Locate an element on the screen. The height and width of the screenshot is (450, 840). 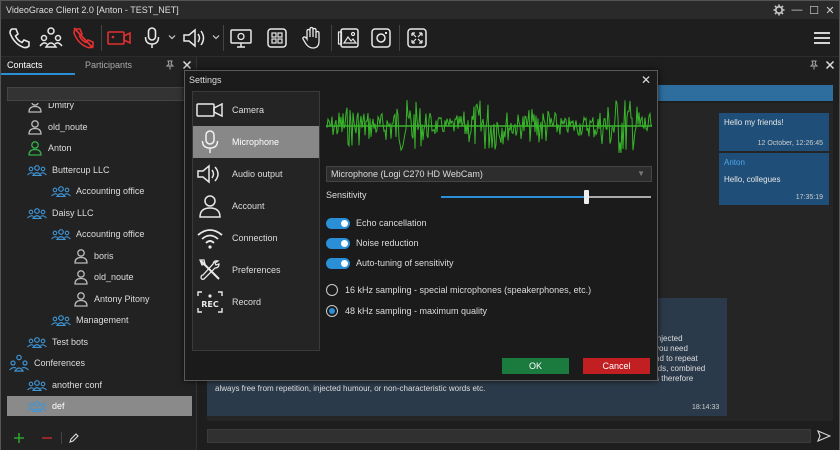
sensitivity-slider is located at coordinates (546, 197).